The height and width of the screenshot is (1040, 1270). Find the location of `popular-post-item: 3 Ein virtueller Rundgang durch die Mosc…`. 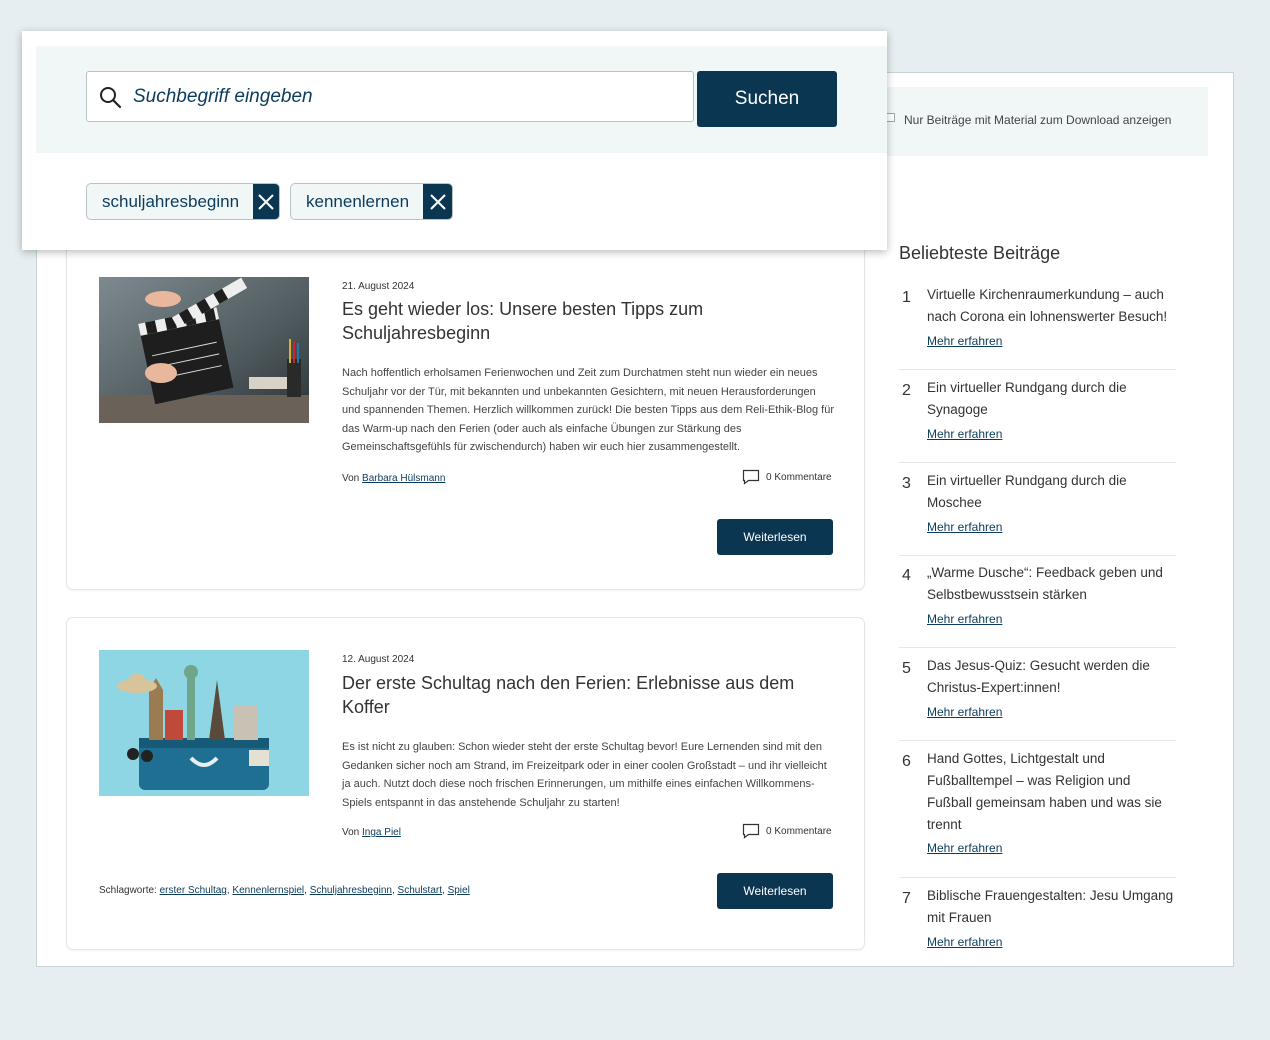

popular-post-item: 3 Ein virtueller Rundgang durch die Mosc… is located at coordinates (1037, 513).